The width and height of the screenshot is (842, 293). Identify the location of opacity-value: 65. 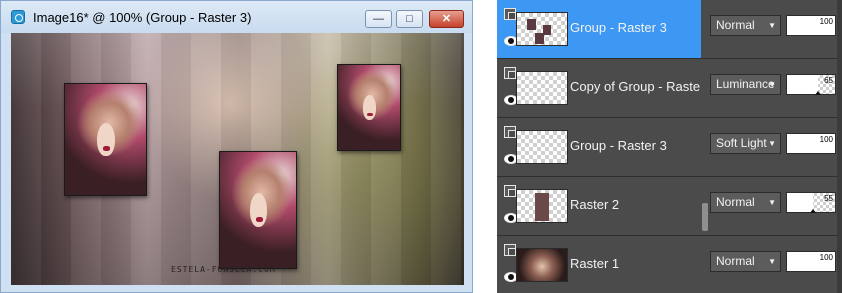
(828, 80).